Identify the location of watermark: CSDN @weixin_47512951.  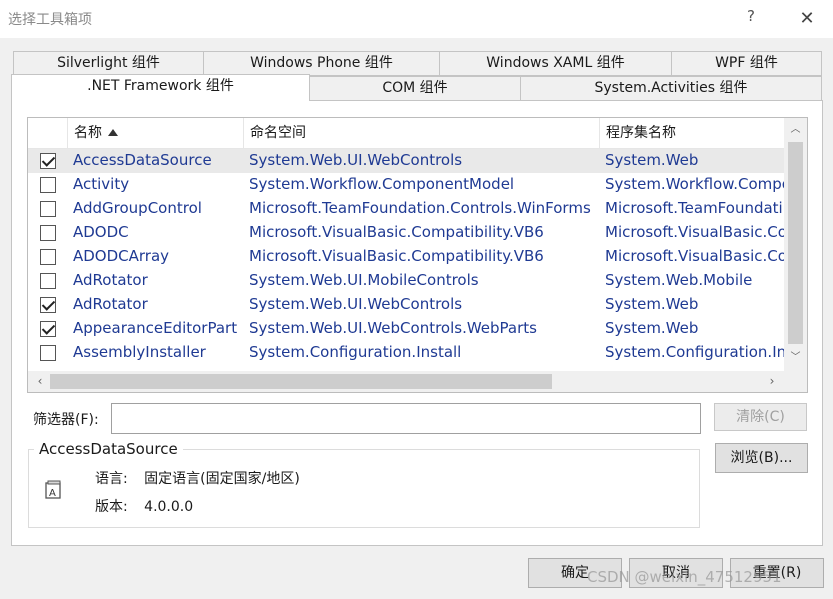
(684, 577).